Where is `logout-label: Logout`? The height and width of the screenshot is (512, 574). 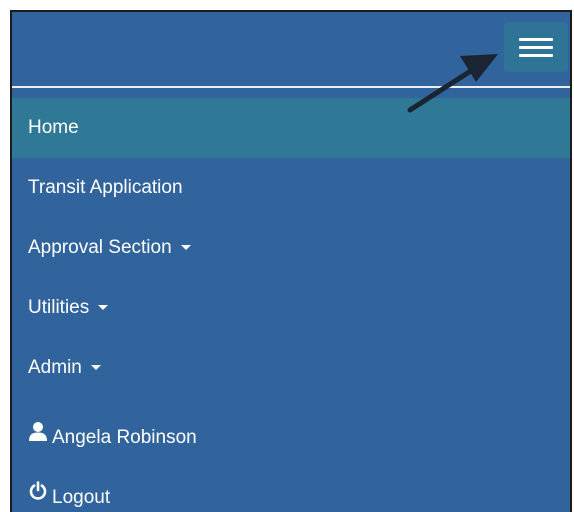 logout-label: Logout is located at coordinates (81, 498).